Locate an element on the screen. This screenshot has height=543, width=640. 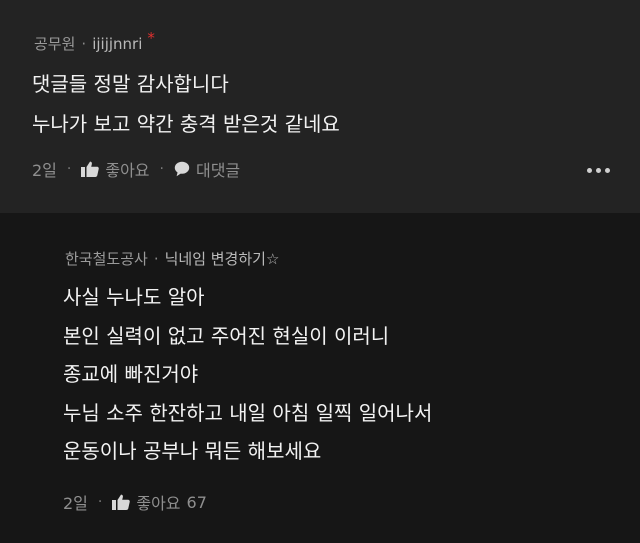
reply-actions: 2일 · 좋아요 67 is located at coordinates (135, 502).